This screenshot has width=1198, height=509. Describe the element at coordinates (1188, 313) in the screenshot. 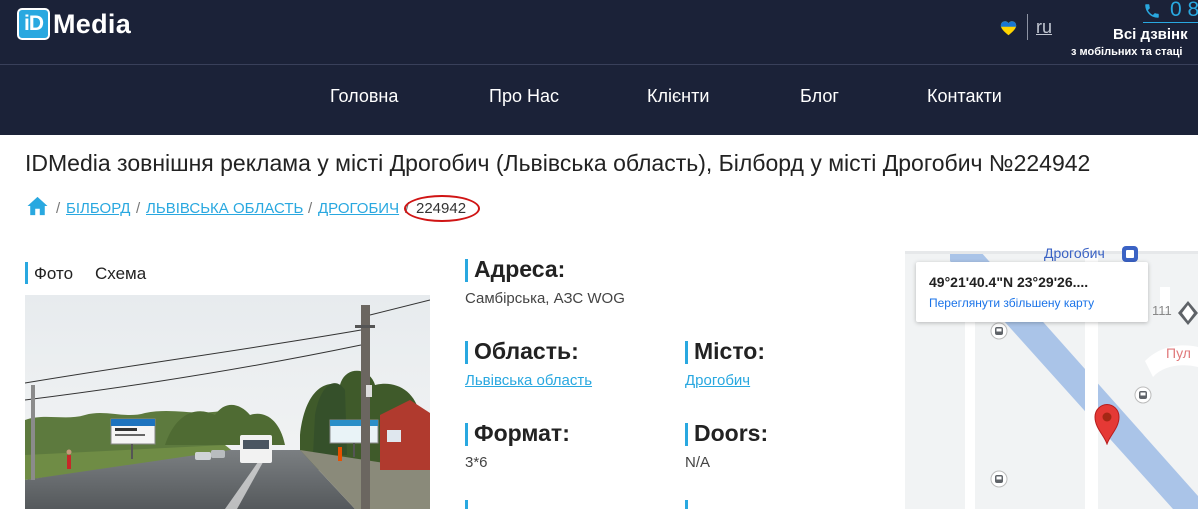

I see `transit-icon` at that location.